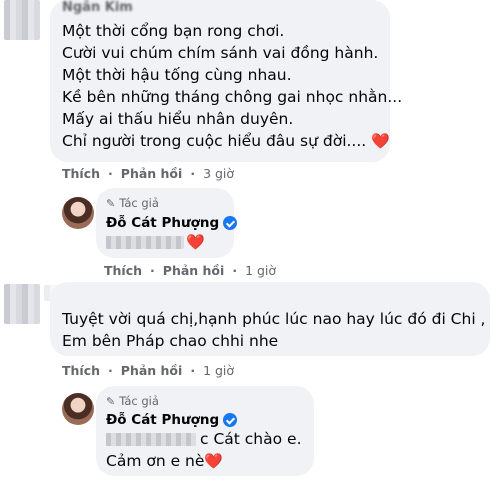  I want to click on reply-bubble: ✎ Tác giả Đỗ Cát Phượng ❤️, so click(167, 223).